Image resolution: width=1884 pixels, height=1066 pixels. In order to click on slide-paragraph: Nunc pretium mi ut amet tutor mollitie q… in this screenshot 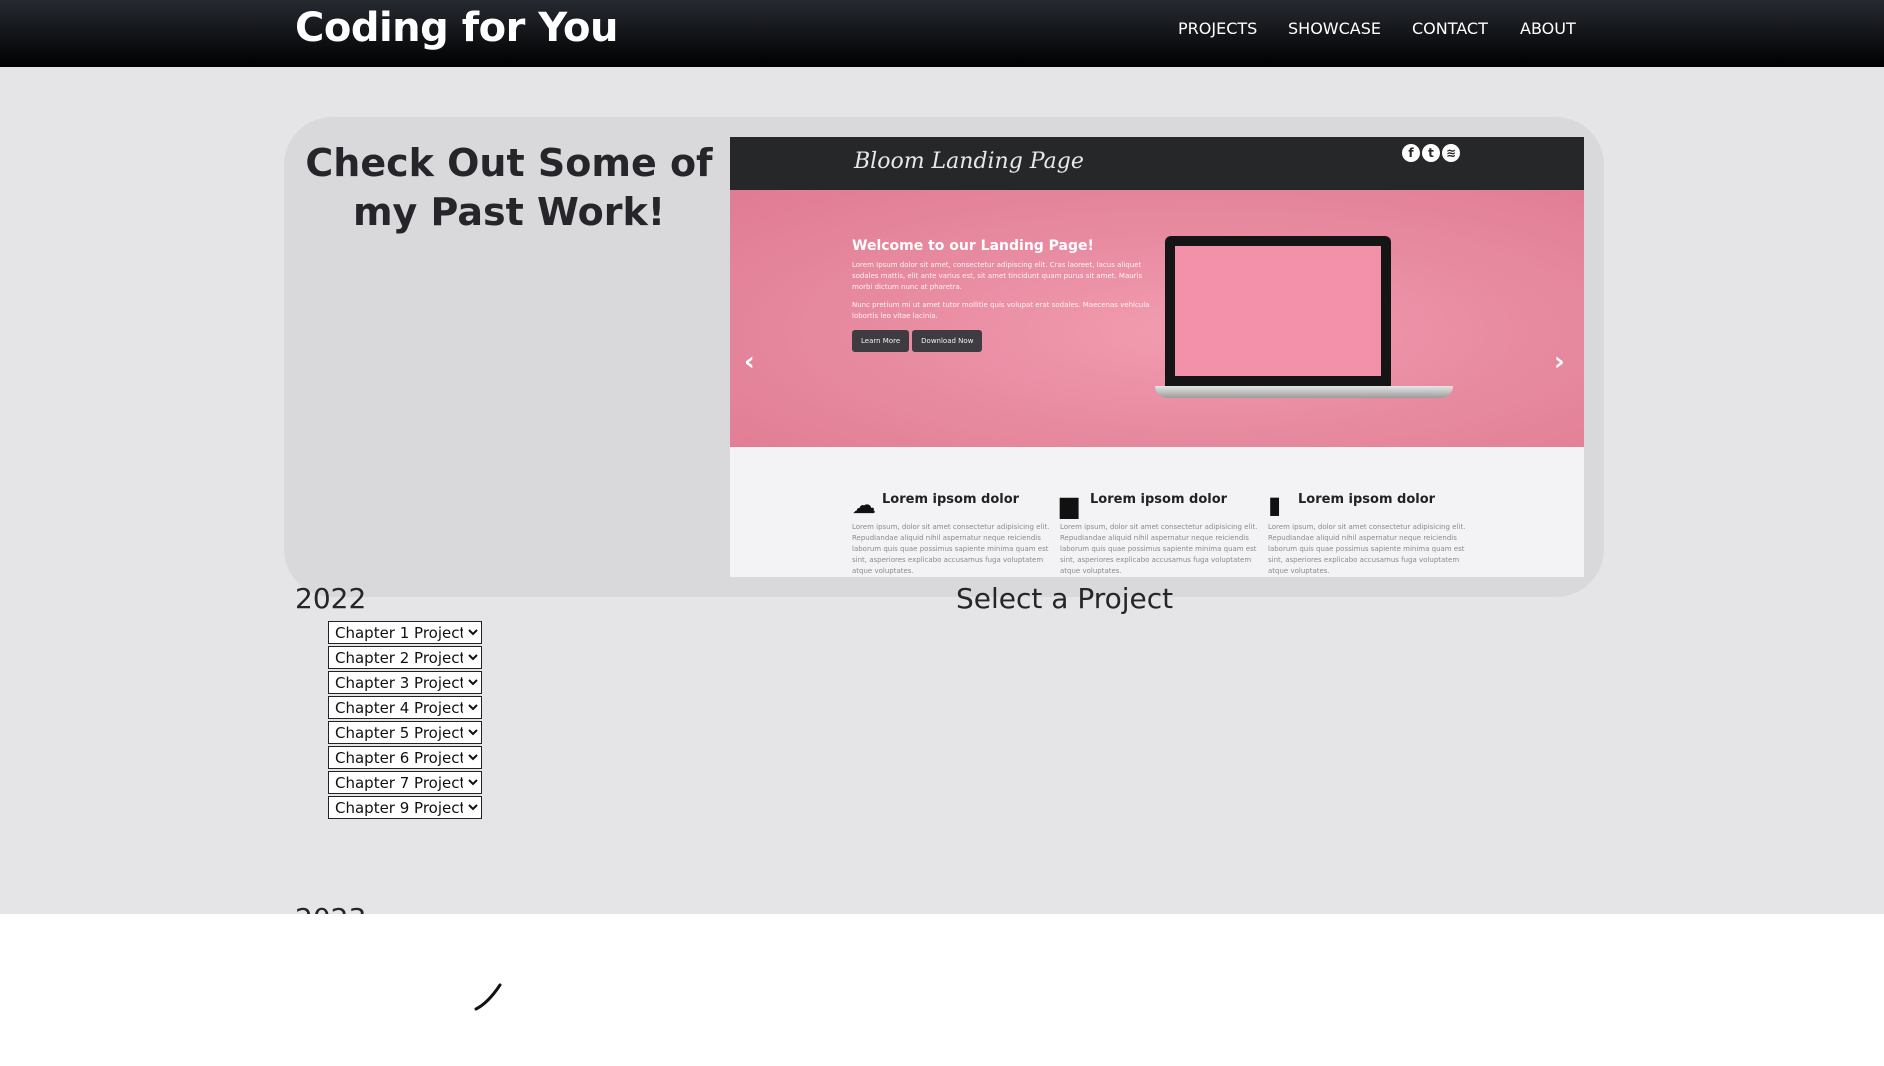, I will do `click(1001, 310)`.